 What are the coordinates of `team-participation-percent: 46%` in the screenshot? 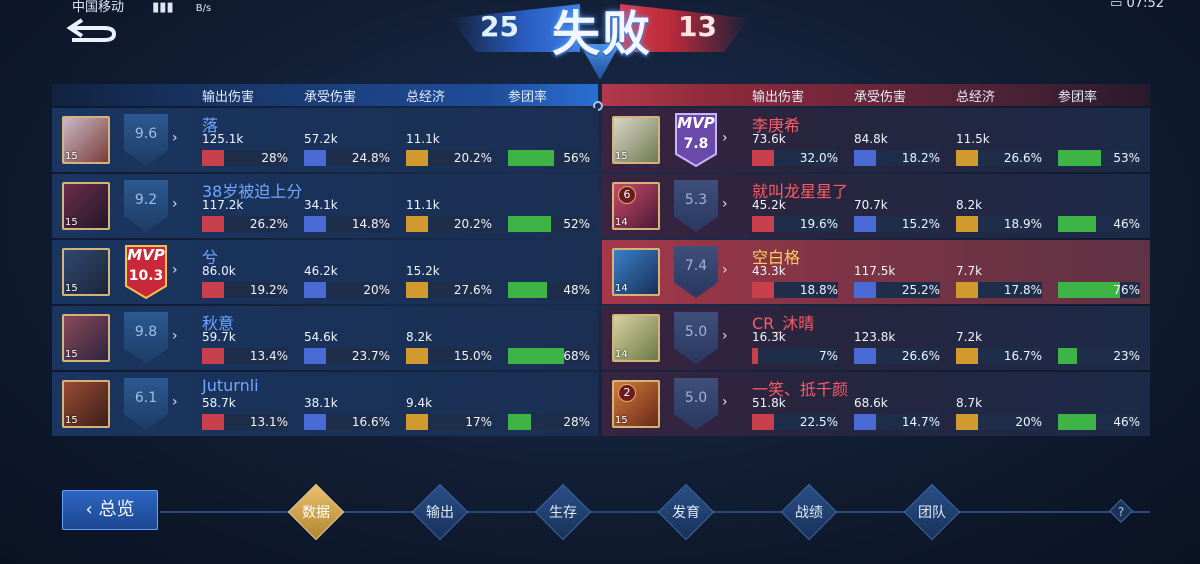 It's located at (1126, 422).